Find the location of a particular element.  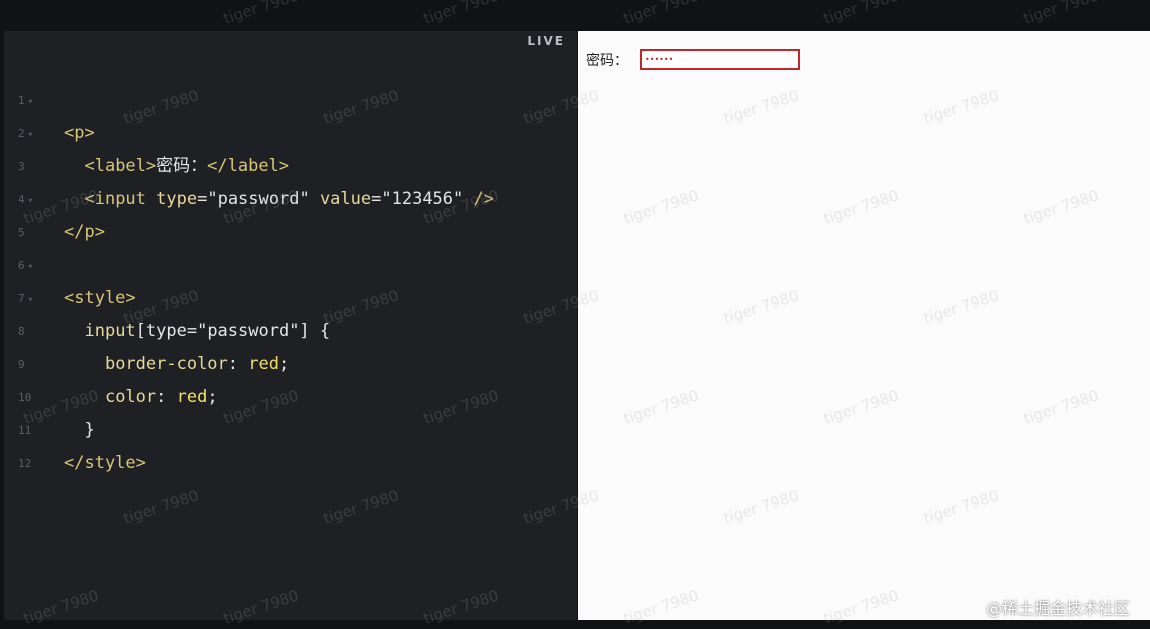

code-line: 4 ▾ </p> is located at coordinates (290, 196).